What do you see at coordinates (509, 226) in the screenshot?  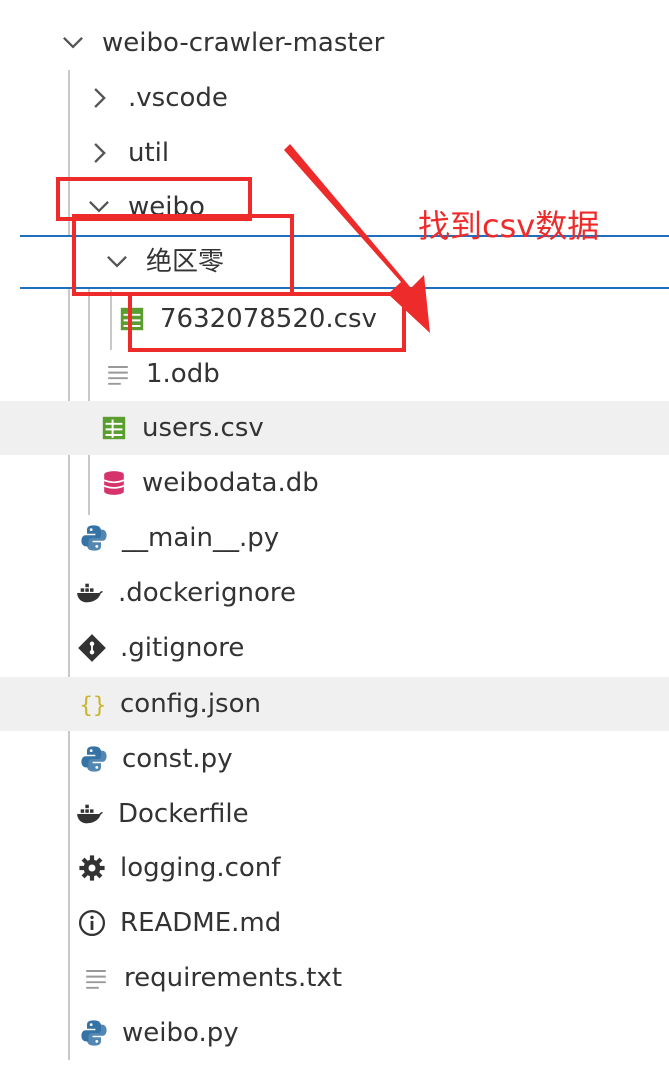 I see `annotation-text: 找到csv数据` at bounding box center [509, 226].